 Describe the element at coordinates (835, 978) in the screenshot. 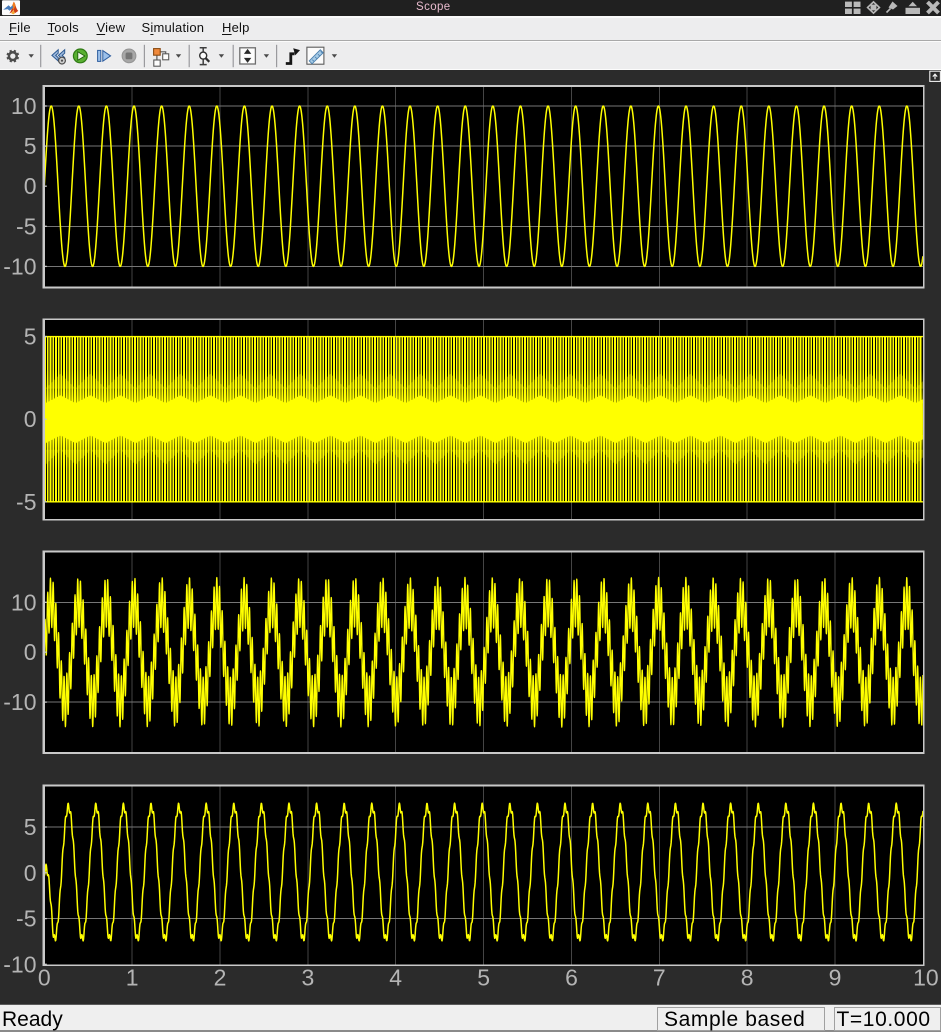

I see `svg-text: 9` at that location.